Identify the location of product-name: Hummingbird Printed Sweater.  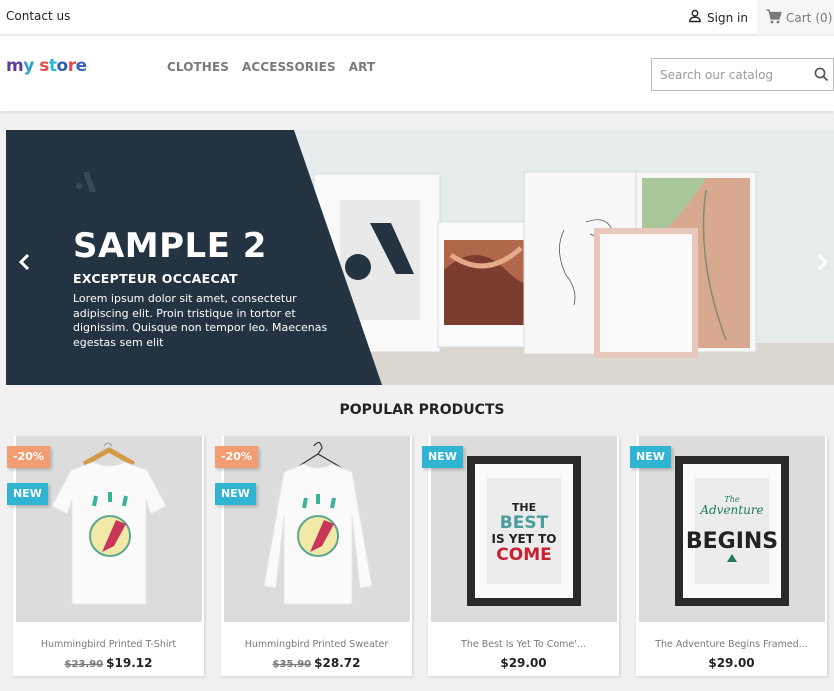
(316, 644).